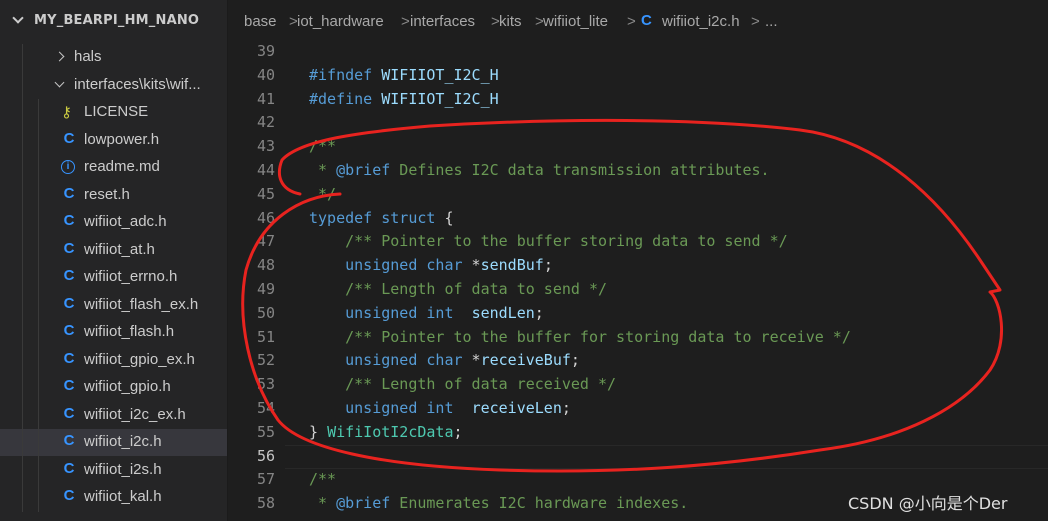 This screenshot has height=521, width=1048. What do you see at coordinates (390, 431) in the screenshot?
I see `code-token: WifiIotI2cData` at bounding box center [390, 431].